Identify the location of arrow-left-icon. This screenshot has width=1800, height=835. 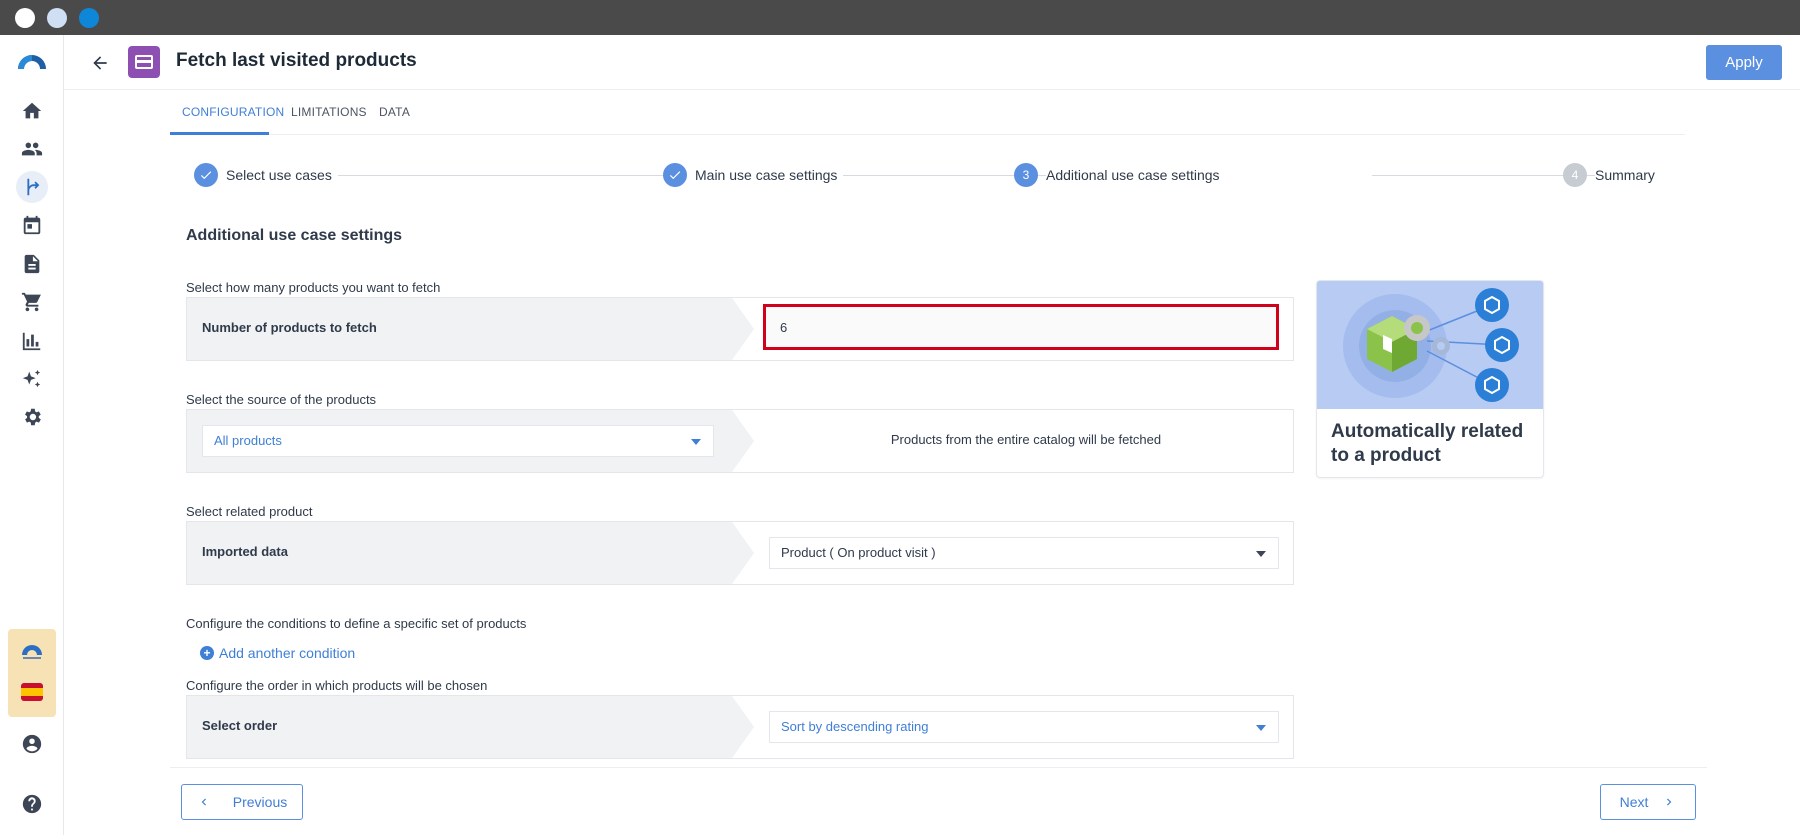
(100, 63).